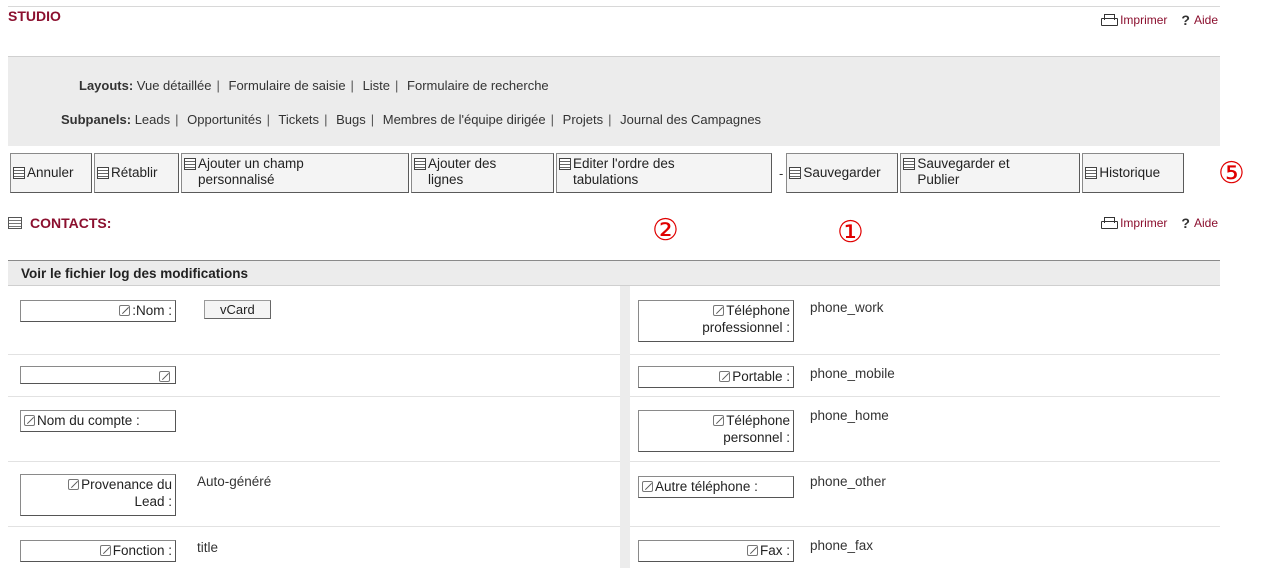  What do you see at coordinates (98, 551) in the screenshot?
I see `field-fonction: Fonction :` at bounding box center [98, 551].